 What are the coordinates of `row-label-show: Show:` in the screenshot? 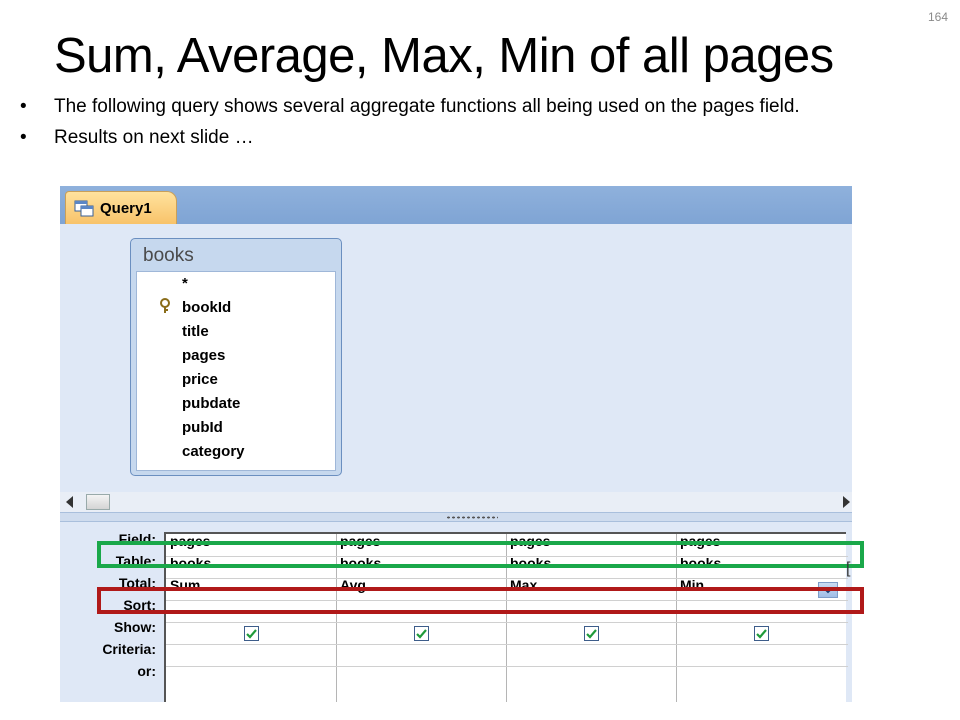 It's located at (135, 627).